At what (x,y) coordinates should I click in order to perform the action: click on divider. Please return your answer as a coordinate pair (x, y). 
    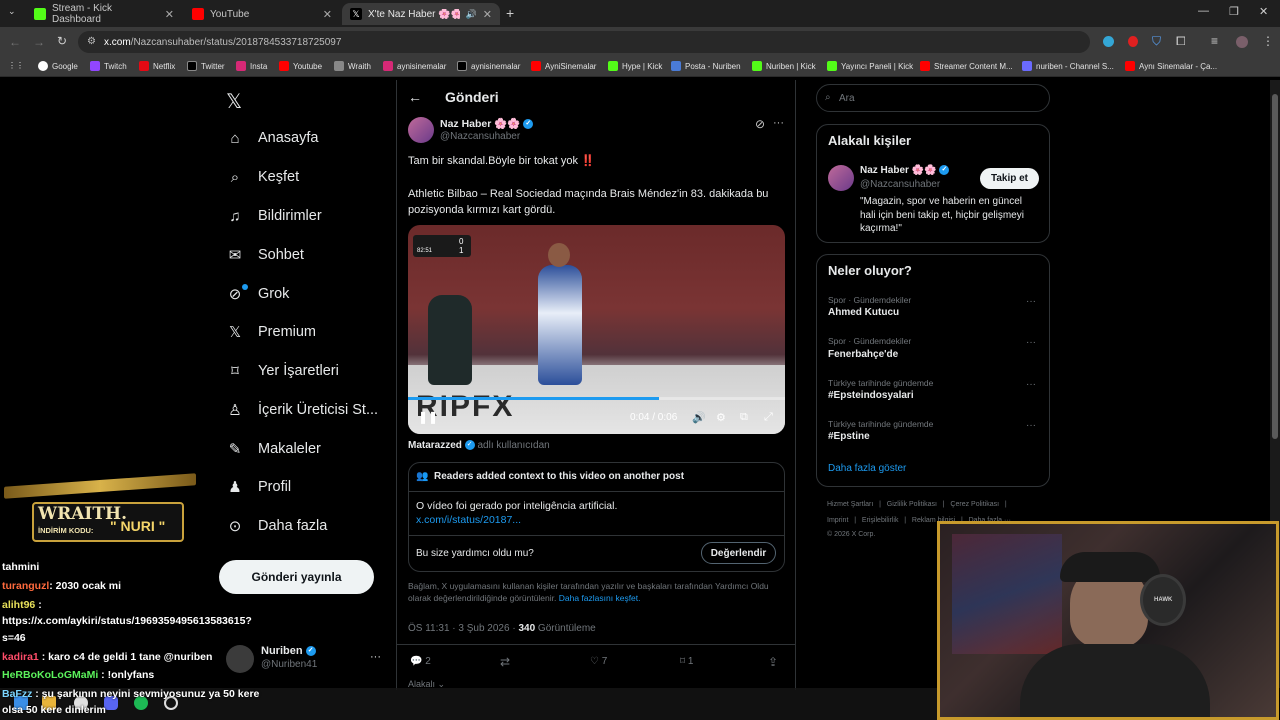
    Looking at the image, I should click on (596, 644).